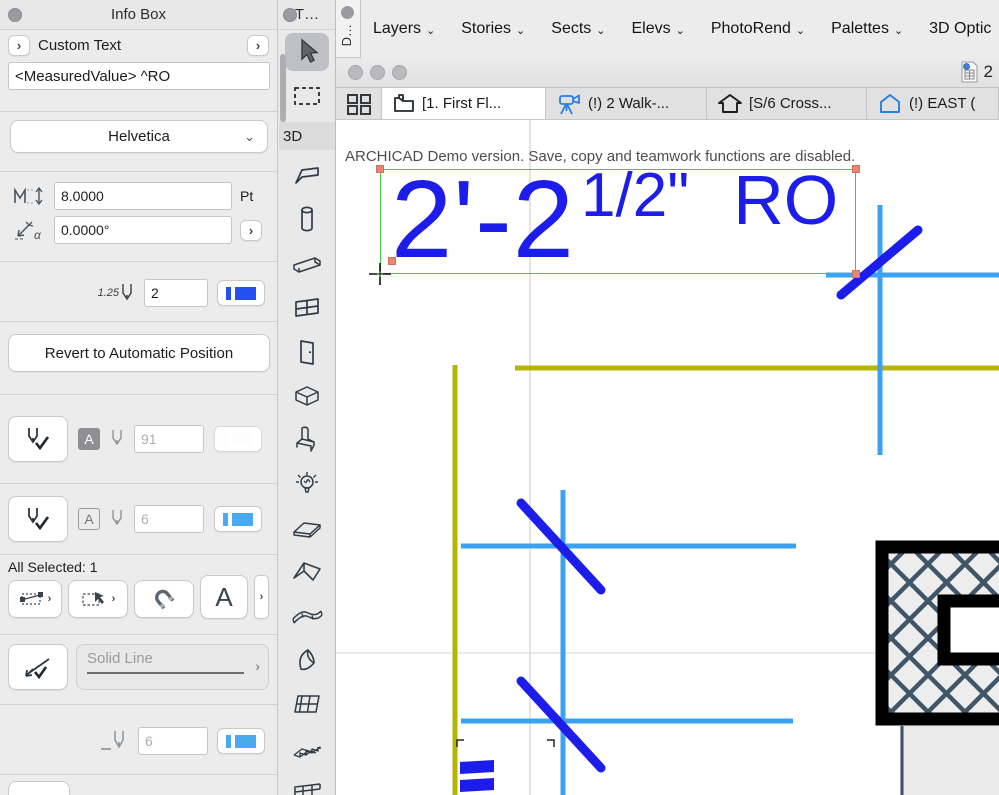 This screenshot has width=999, height=795. What do you see at coordinates (38, 667) in the screenshot?
I see `line-type-toggle-button` at bounding box center [38, 667].